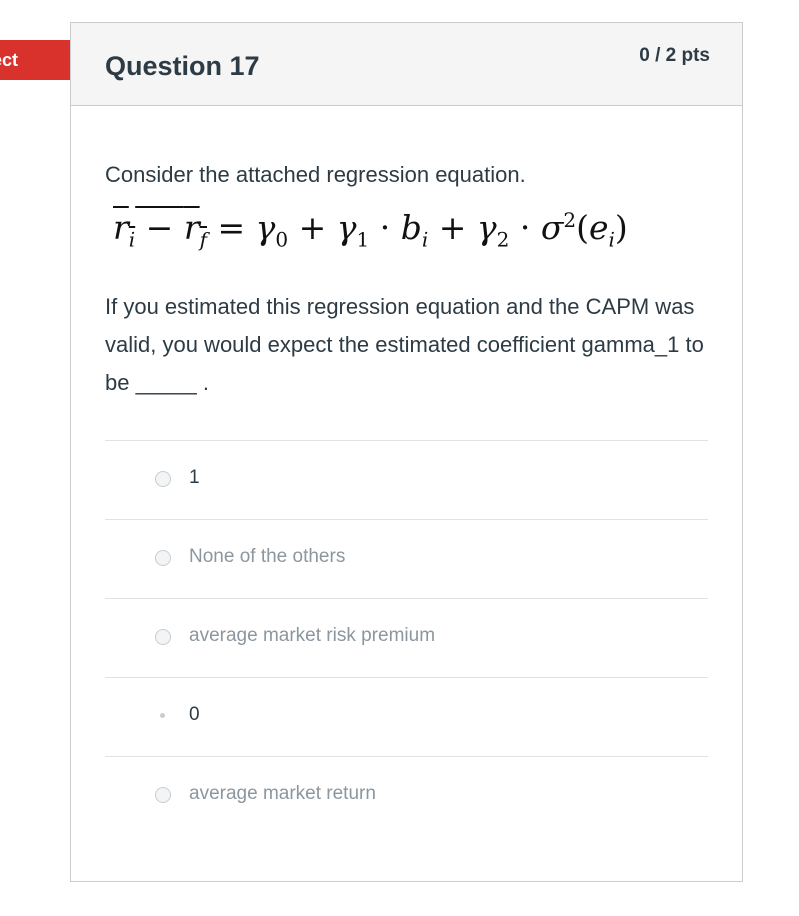  I want to click on question-title: Question 17, so click(182, 66).